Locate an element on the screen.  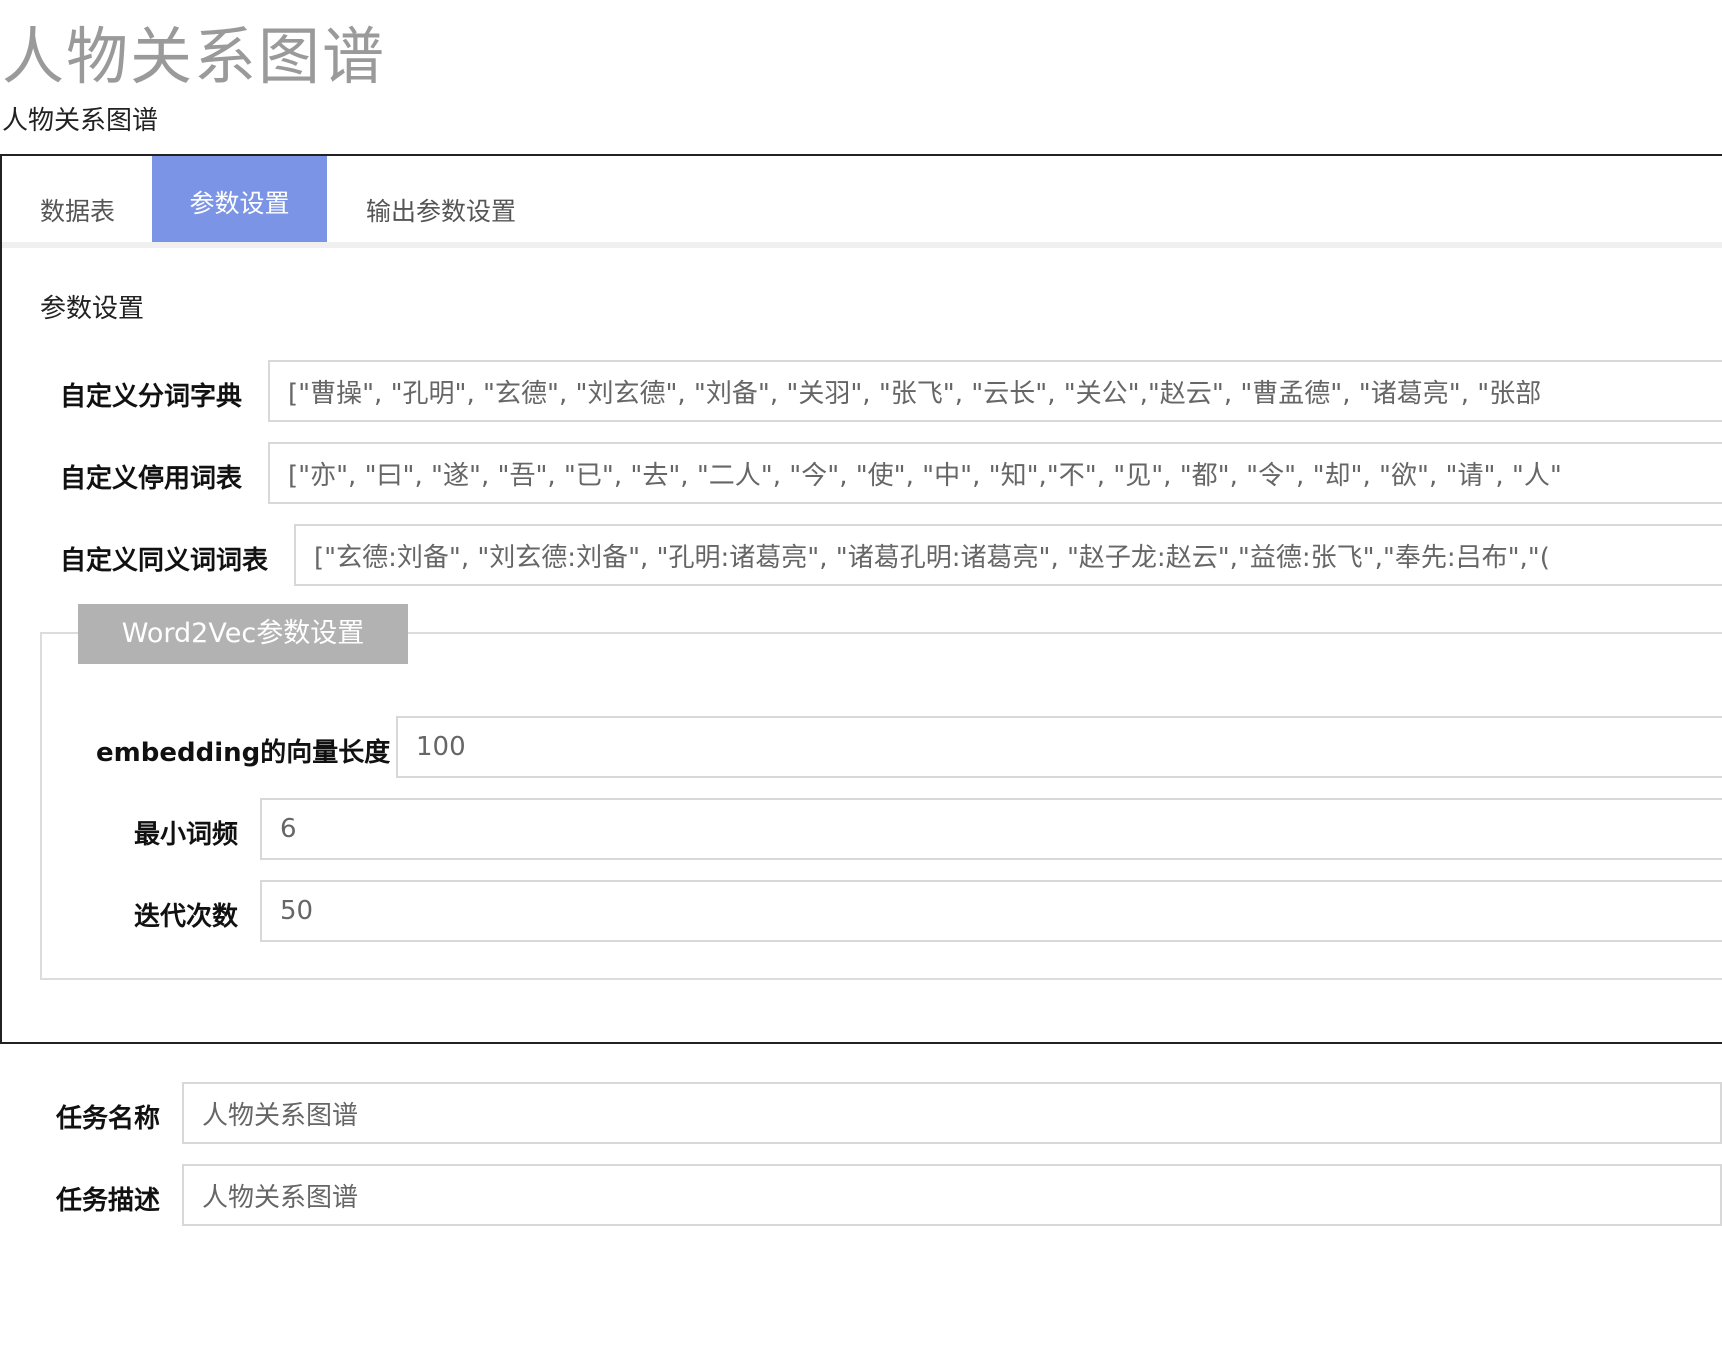
embedding-size-label: embedding的向量长度 is located at coordinates (243, 753).